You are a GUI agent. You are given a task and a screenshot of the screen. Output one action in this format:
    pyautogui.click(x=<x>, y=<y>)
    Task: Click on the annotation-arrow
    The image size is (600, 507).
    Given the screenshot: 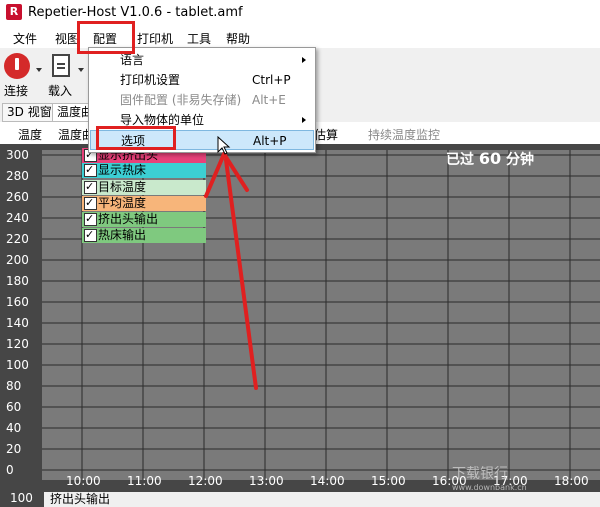 What is the action you would take?
    pyautogui.click(x=231, y=271)
    